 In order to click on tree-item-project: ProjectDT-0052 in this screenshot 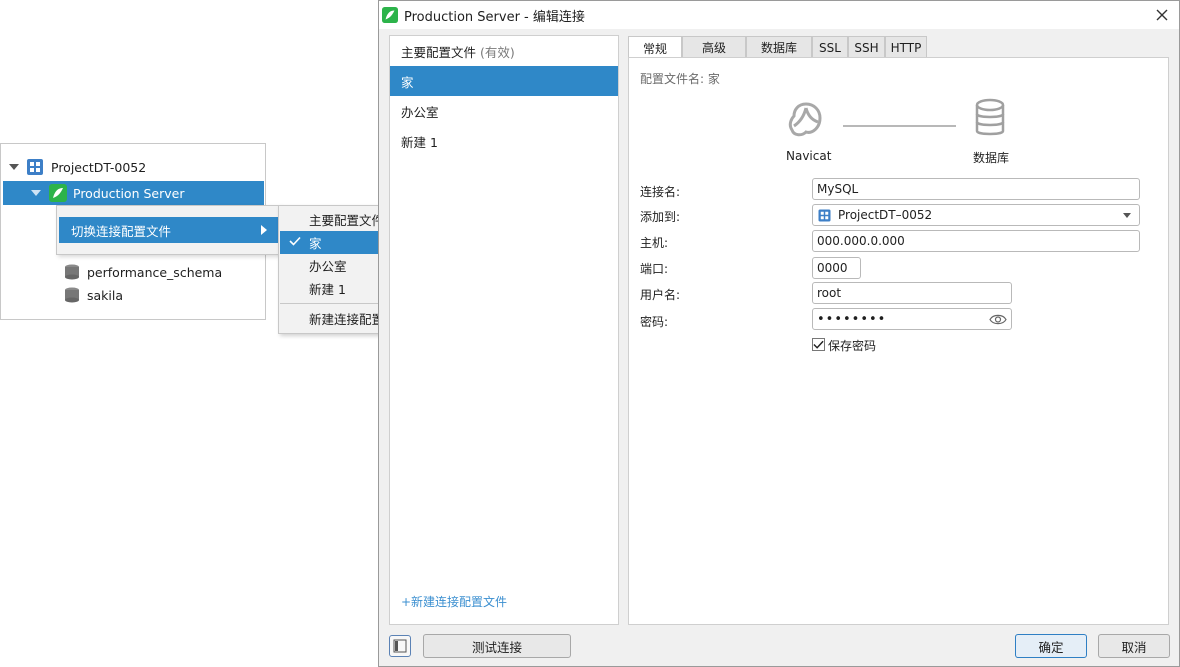, I will do `click(77, 167)`.